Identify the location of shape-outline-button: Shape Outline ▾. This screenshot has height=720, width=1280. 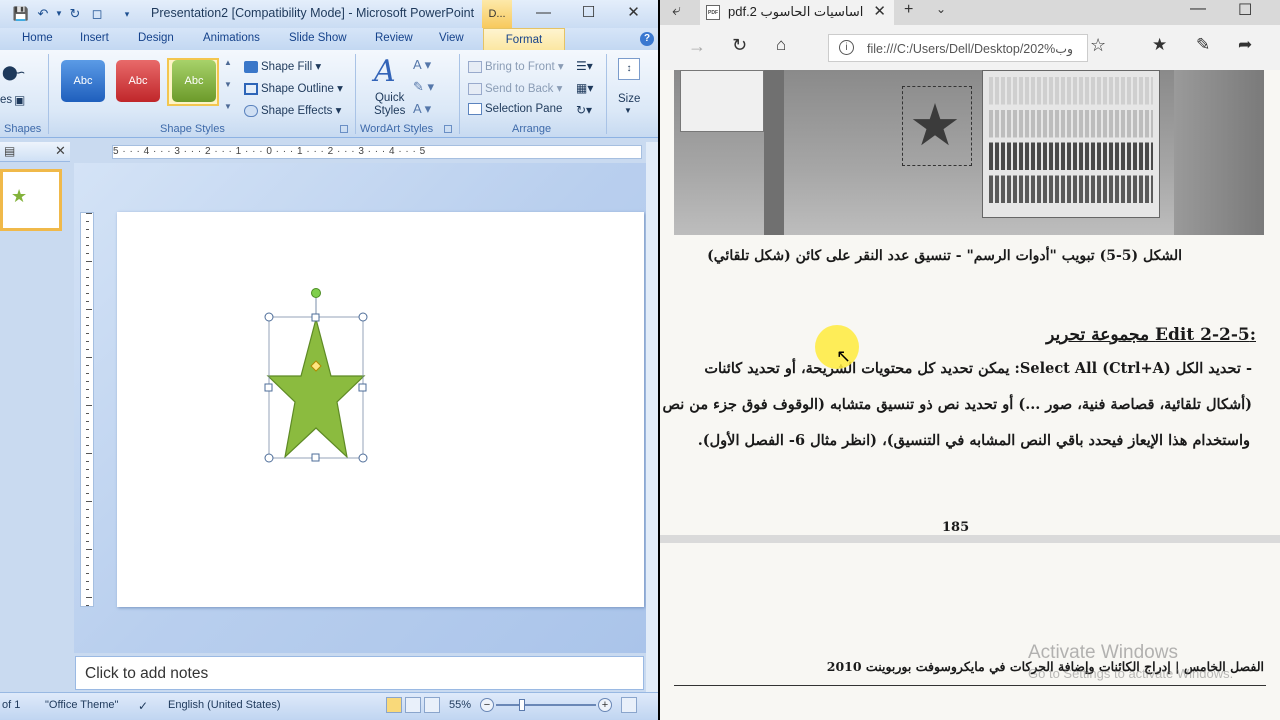
(293, 88).